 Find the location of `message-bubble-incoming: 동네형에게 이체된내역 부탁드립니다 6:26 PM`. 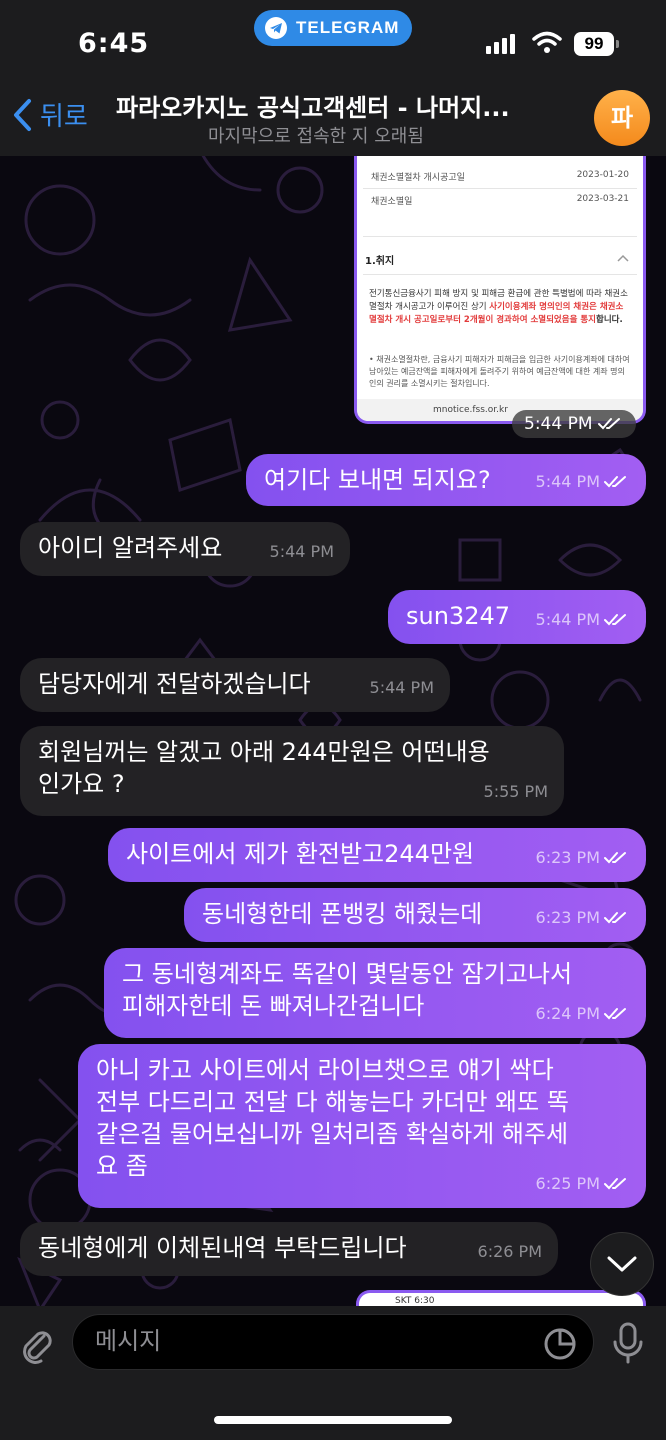

message-bubble-incoming: 동네형에게 이체된내역 부탁드립니다 6:26 PM is located at coordinates (289, 1249).